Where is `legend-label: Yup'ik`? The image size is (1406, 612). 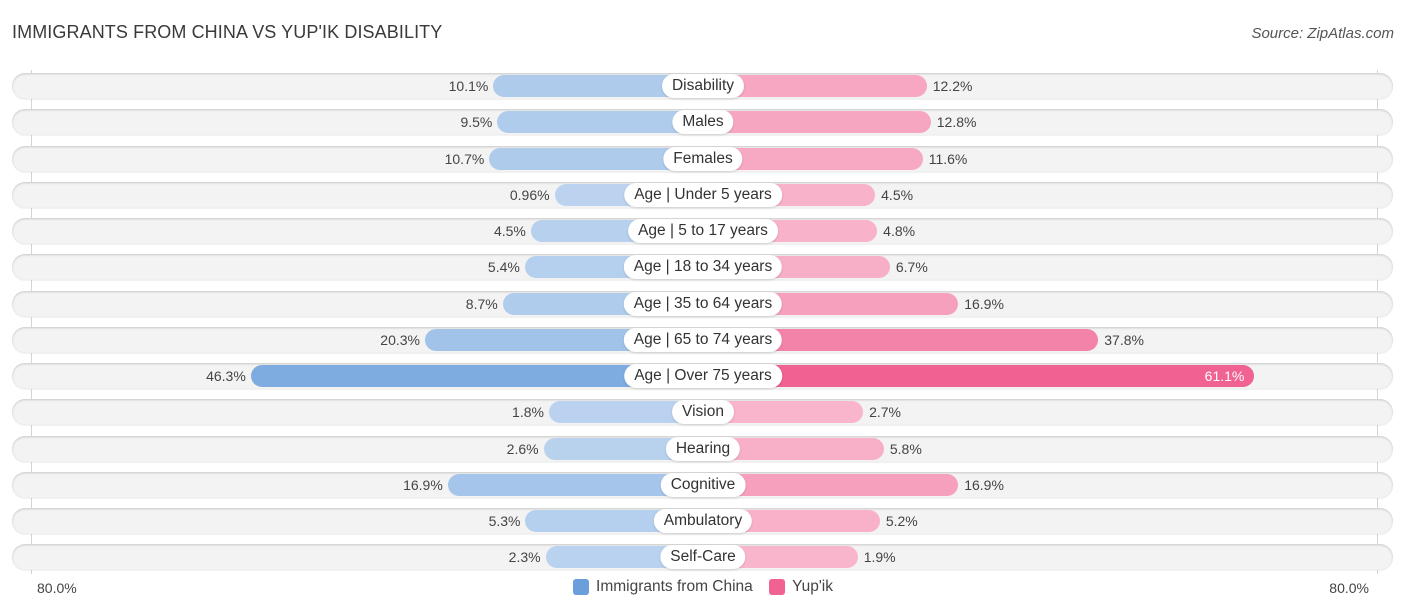
legend-label: Yup'ik is located at coordinates (812, 586).